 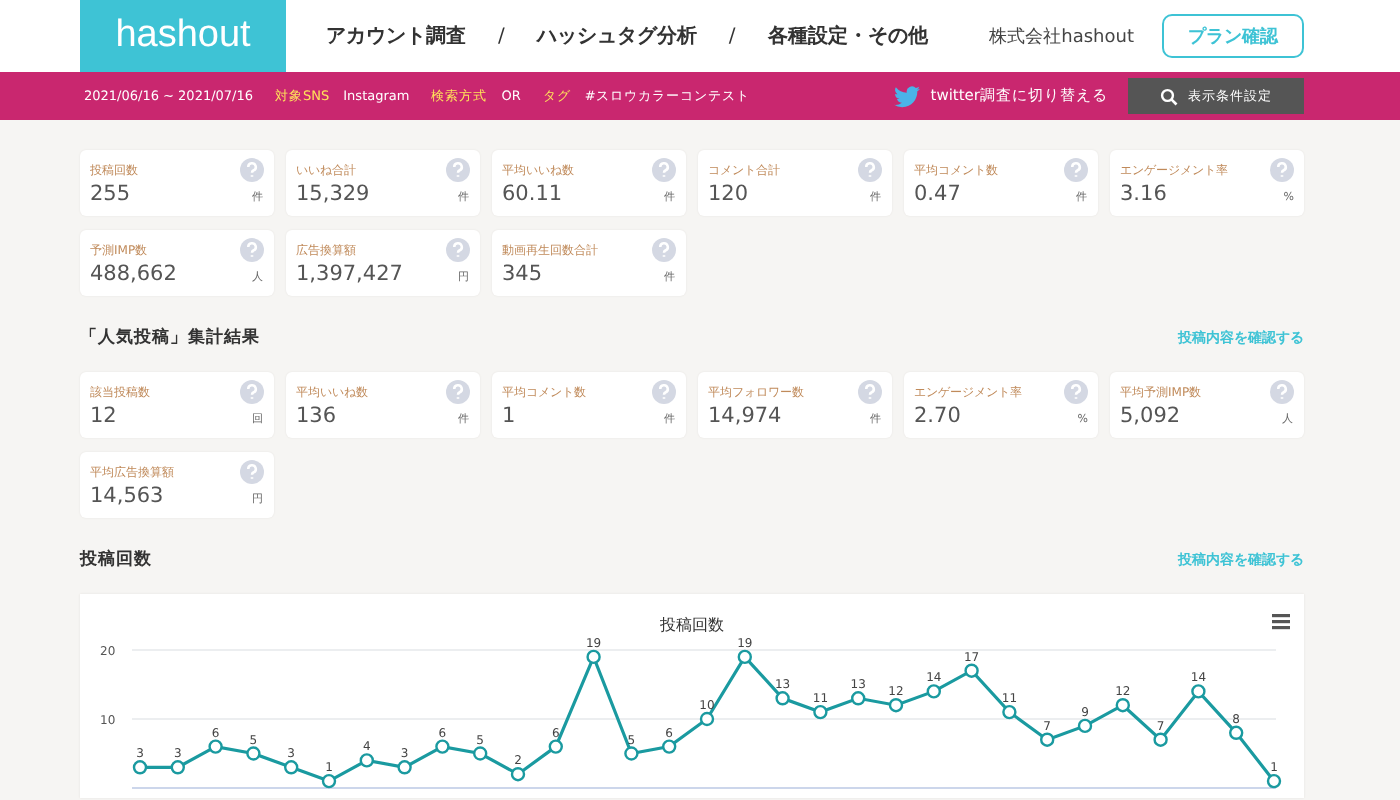 I want to click on stat-value: 120, so click(x=728, y=194).